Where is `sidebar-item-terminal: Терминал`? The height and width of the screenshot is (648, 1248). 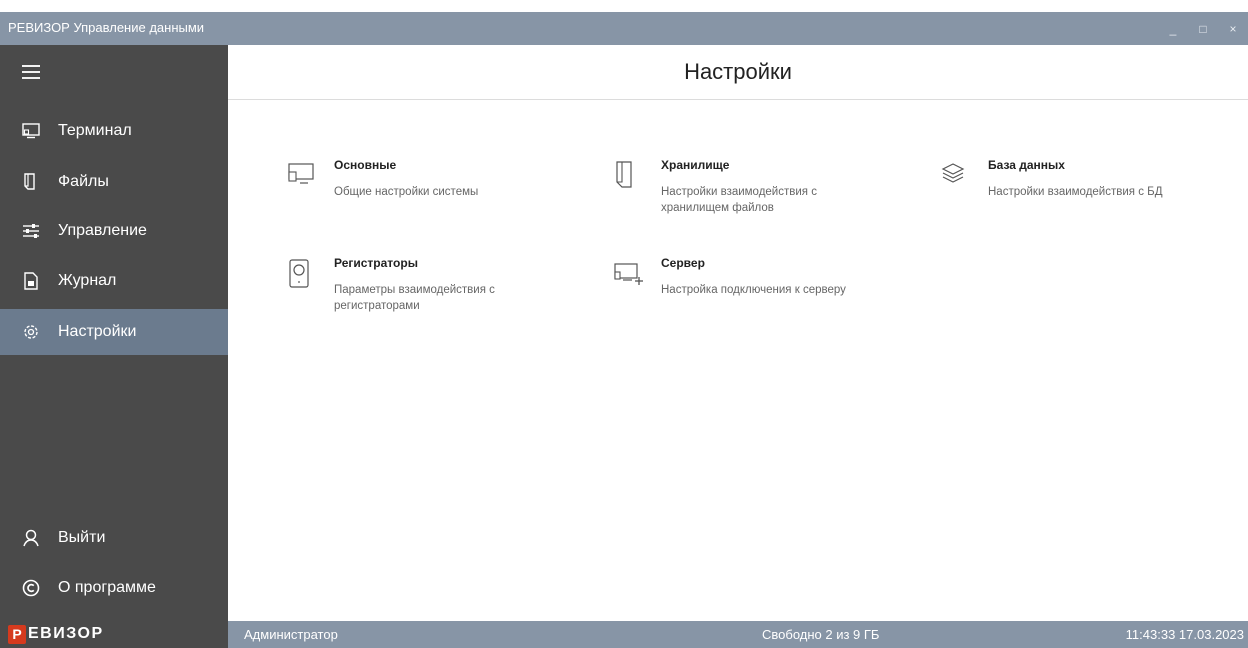 sidebar-item-terminal: Терминал is located at coordinates (114, 131).